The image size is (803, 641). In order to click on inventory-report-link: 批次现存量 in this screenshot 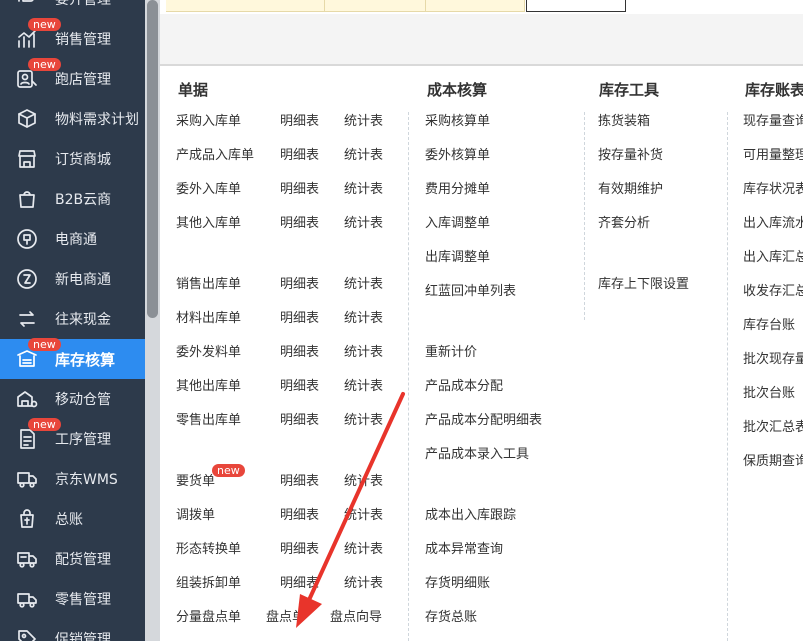, I will do `click(773, 360)`.